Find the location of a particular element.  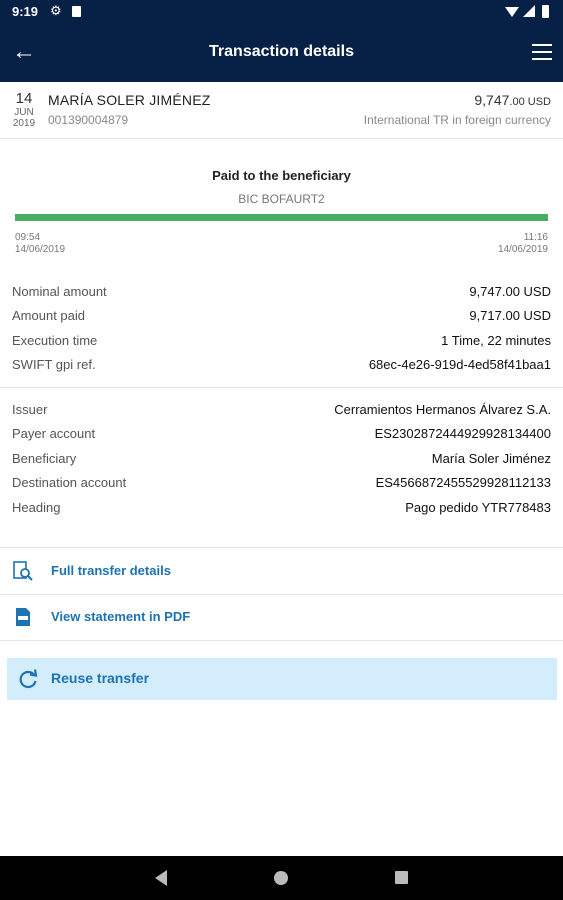

detail-value: 9,717.00 USD is located at coordinates (510, 316).